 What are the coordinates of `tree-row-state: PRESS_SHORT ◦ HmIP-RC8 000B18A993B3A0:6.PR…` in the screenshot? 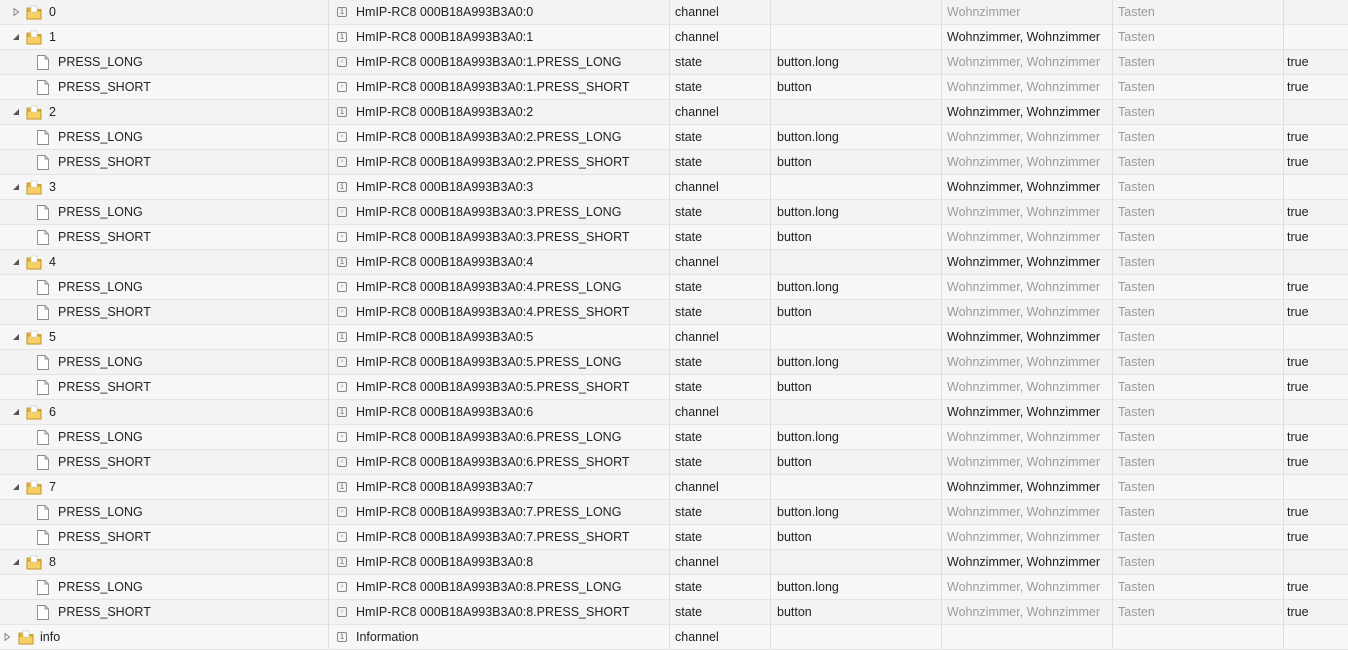 It's located at (674, 462).